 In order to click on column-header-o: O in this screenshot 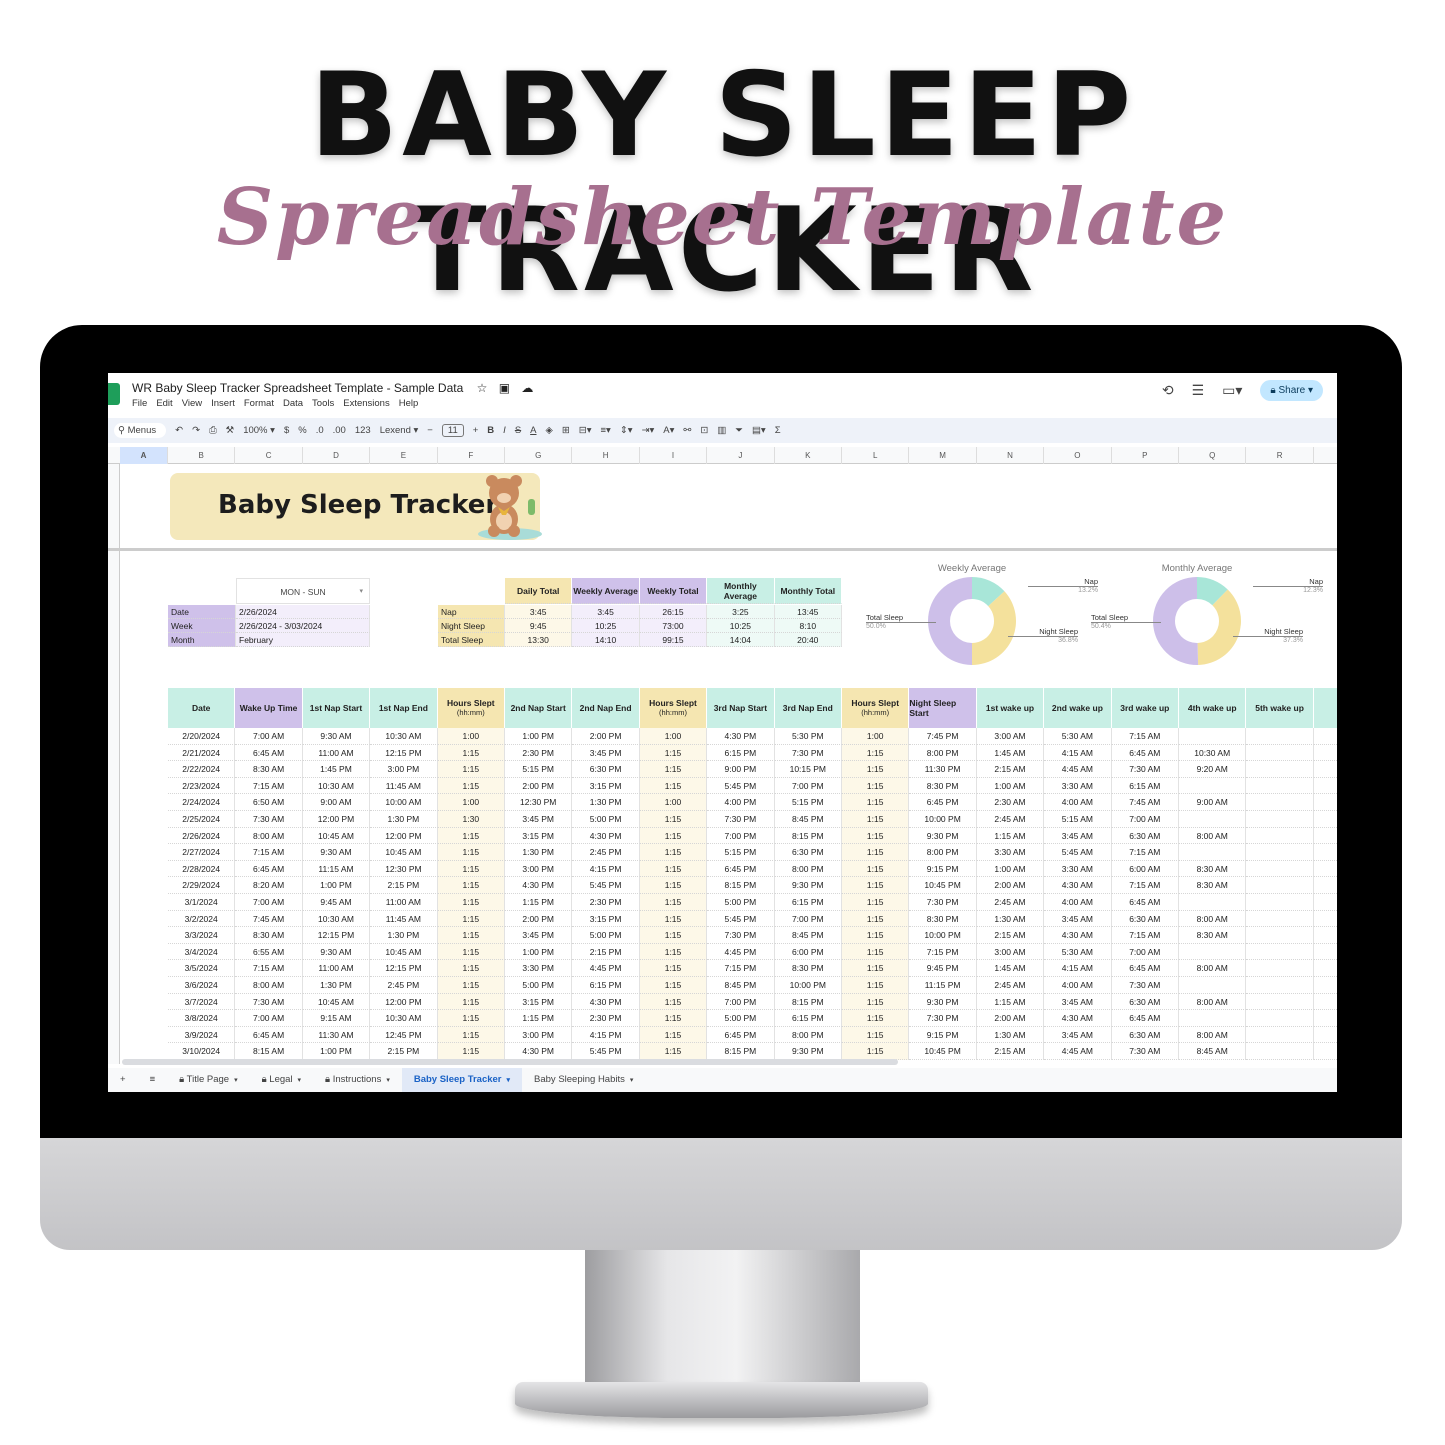, I will do `click(1078, 455)`.